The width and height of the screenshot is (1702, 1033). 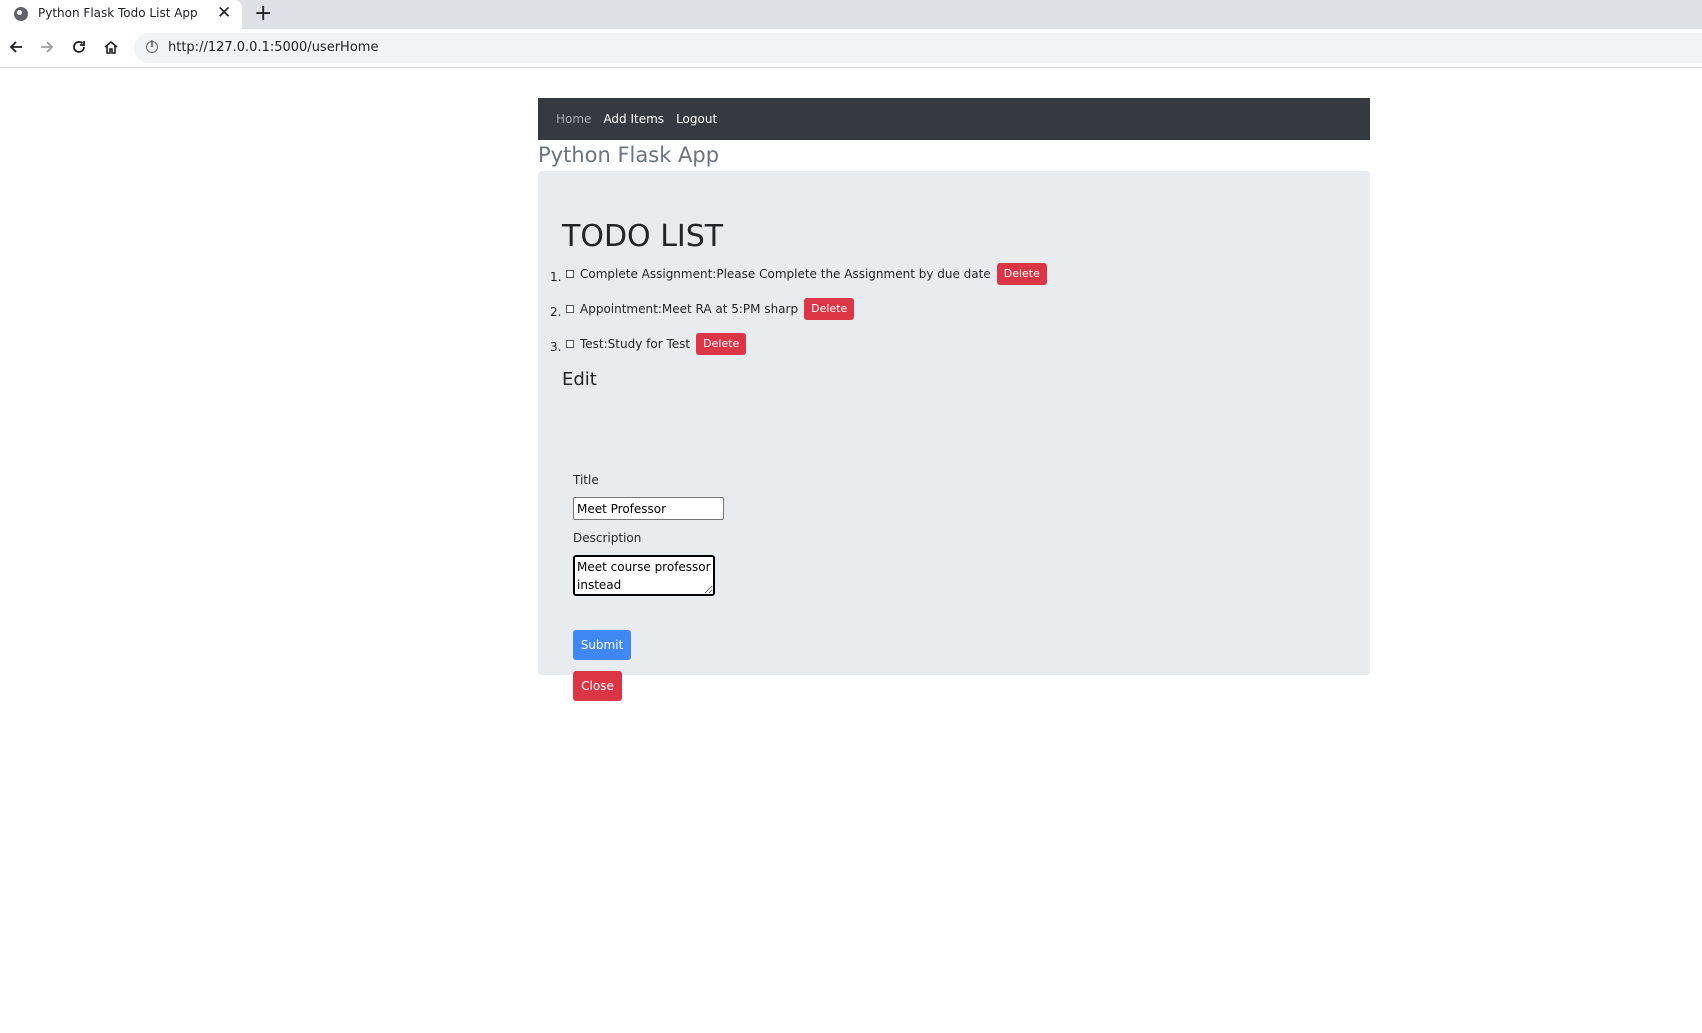 I want to click on nav-logout: Logout, so click(x=696, y=119).